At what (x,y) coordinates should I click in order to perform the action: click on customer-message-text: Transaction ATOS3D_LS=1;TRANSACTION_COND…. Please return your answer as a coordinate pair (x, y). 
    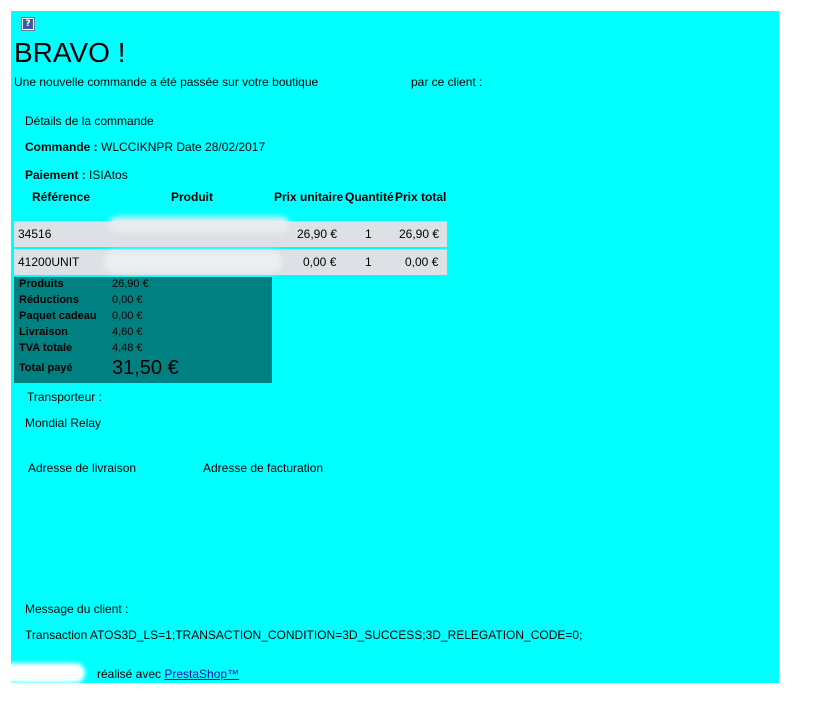
    Looking at the image, I should click on (304, 635).